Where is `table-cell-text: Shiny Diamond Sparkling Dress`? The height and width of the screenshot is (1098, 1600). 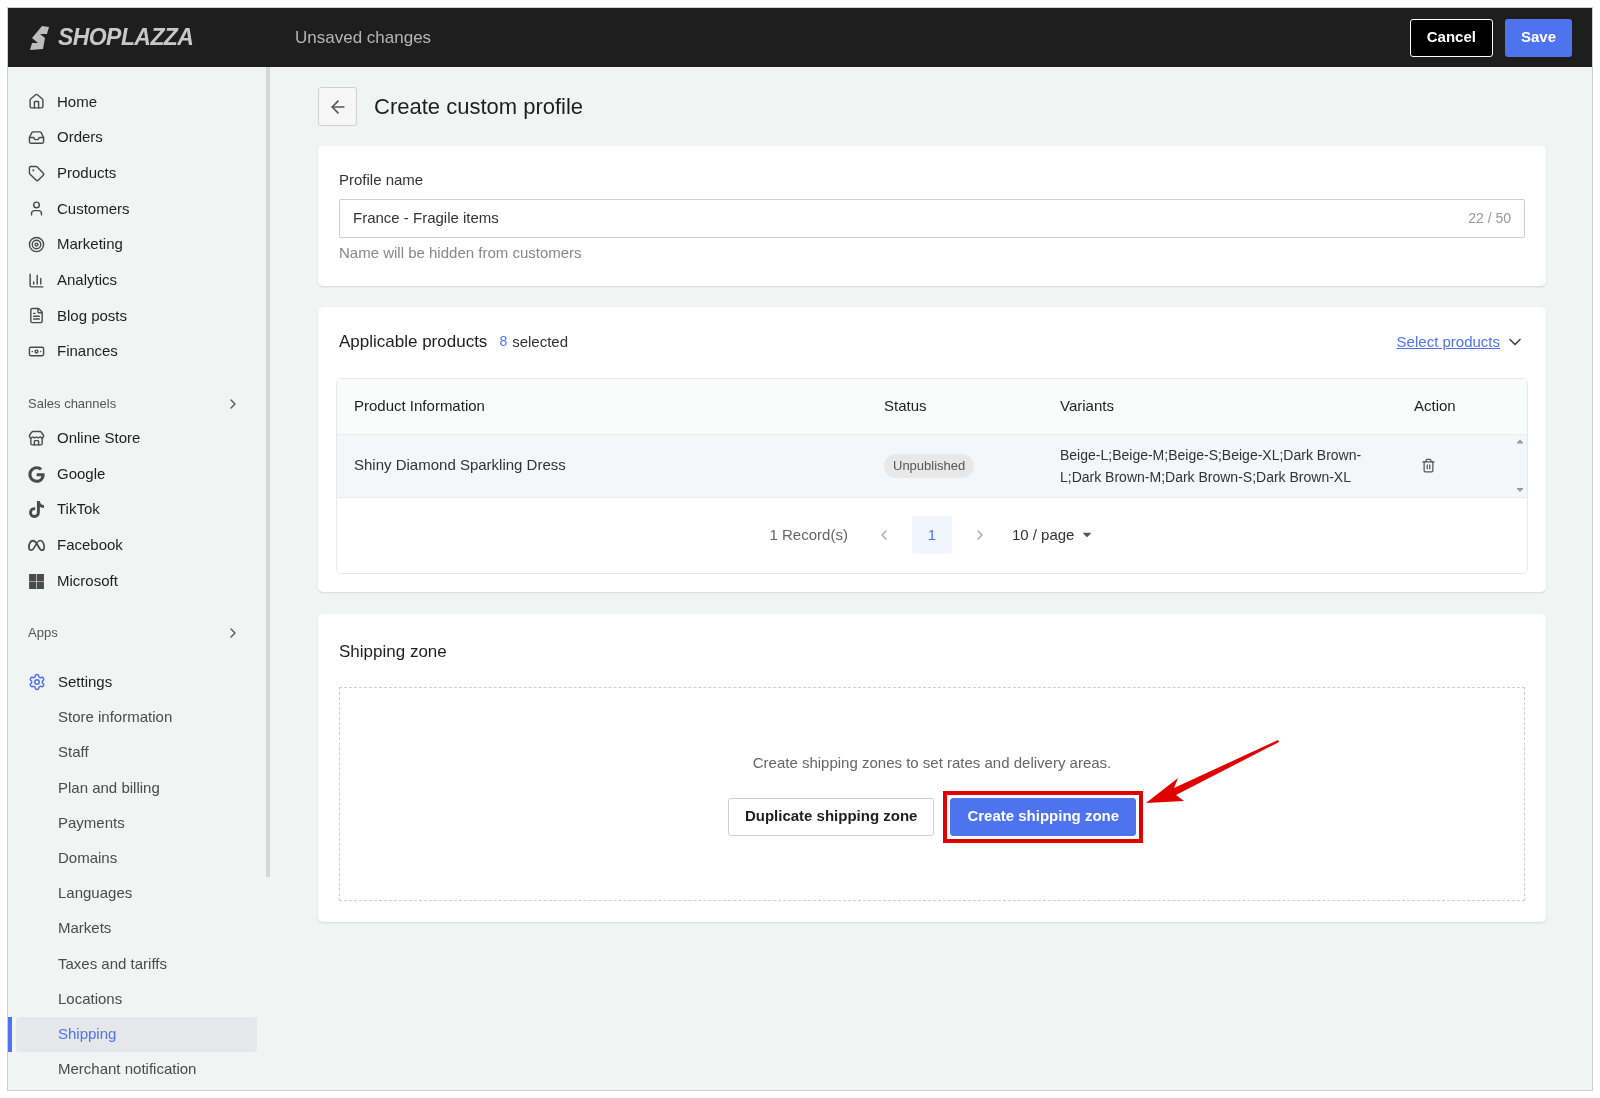 table-cell-text: Shiny Diamond Sparkling Dress is located at coordinates (460, 465).